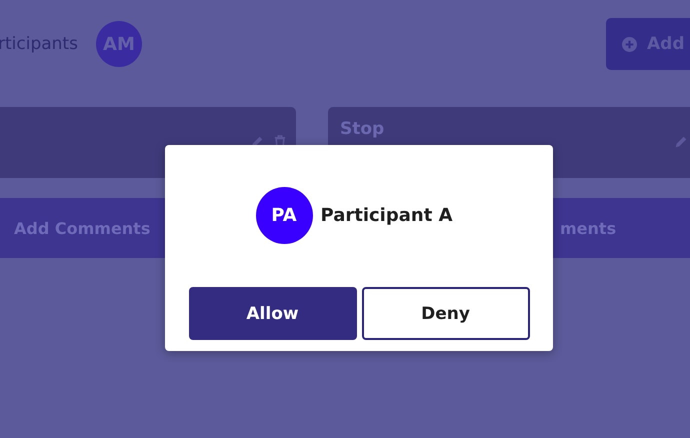 This screenshot has width=690, height=438. I want to click on participant-name: Participant A, so click(386, 215).